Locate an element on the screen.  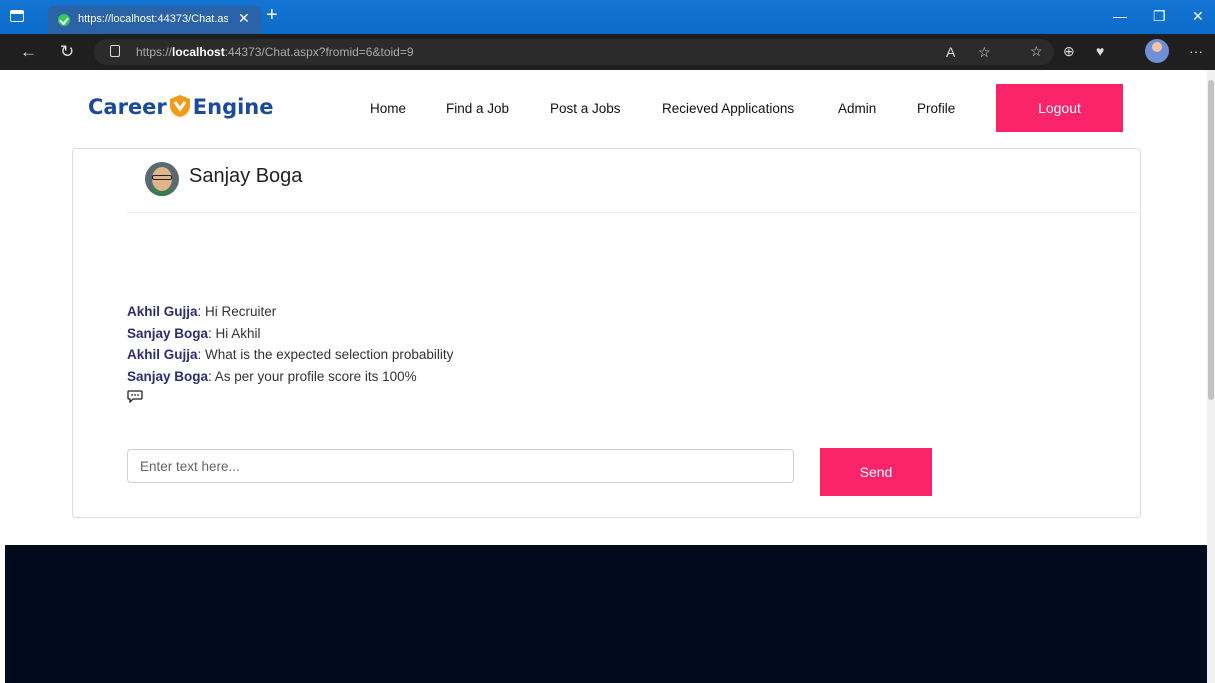
nav-home: Home is located at coordinates (388, 108).